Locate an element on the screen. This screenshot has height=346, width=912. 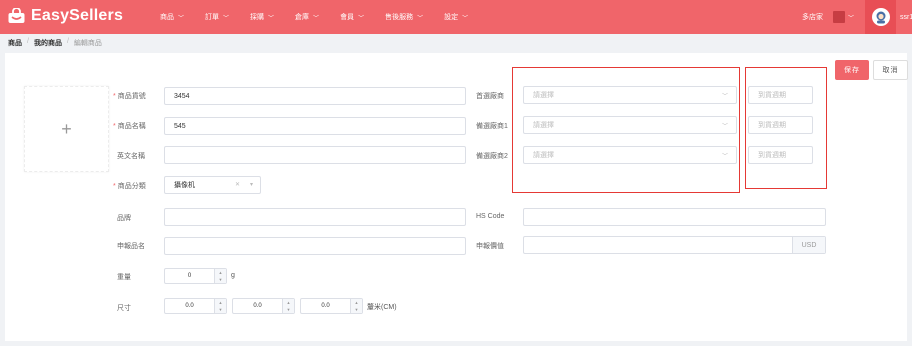
nav-label: 設定 is located at coordinates (451, 17).